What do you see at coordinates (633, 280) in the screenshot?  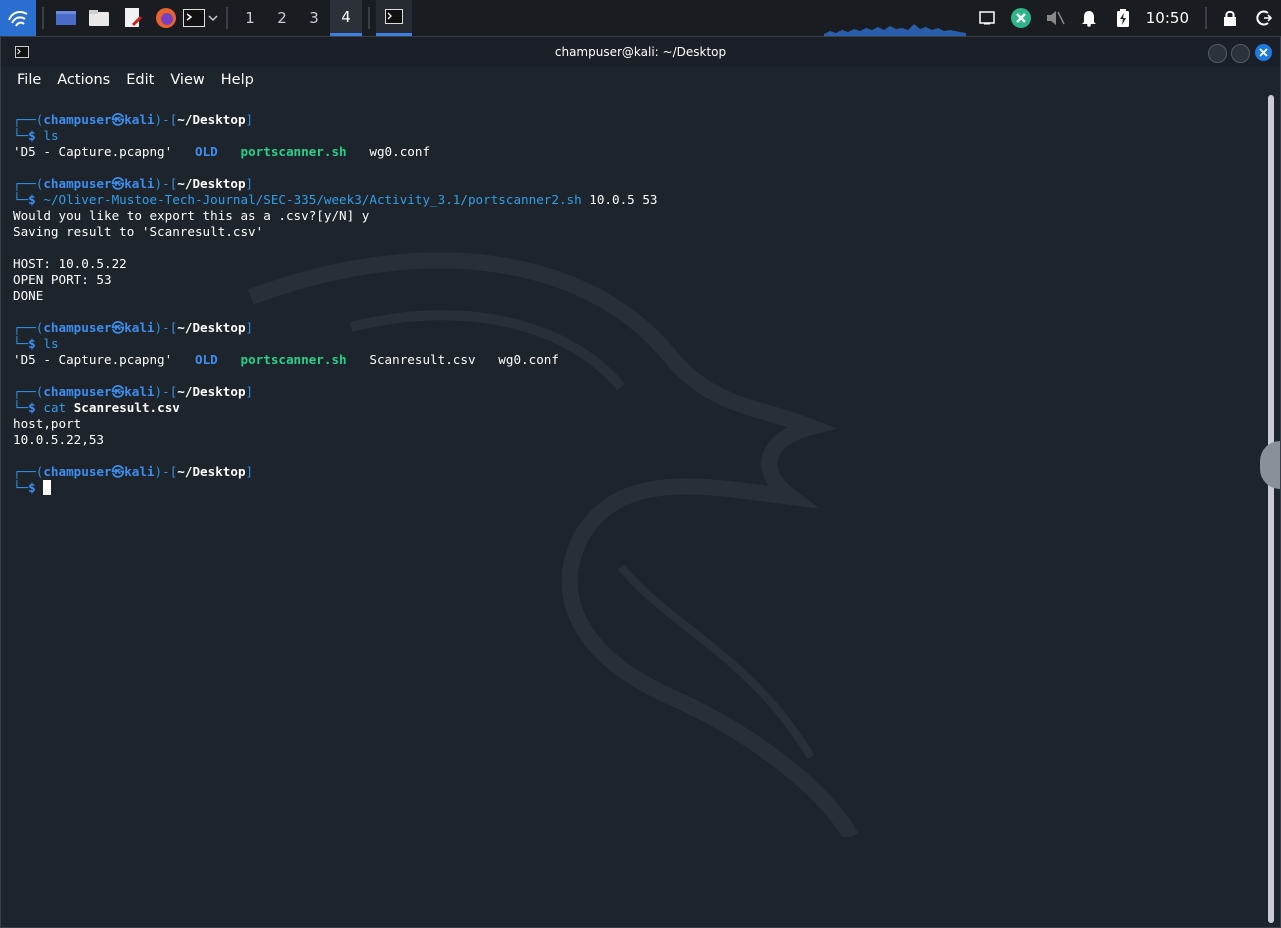 I see `output-line: OPEN PORT: 53` at bounding box center [633, 280].